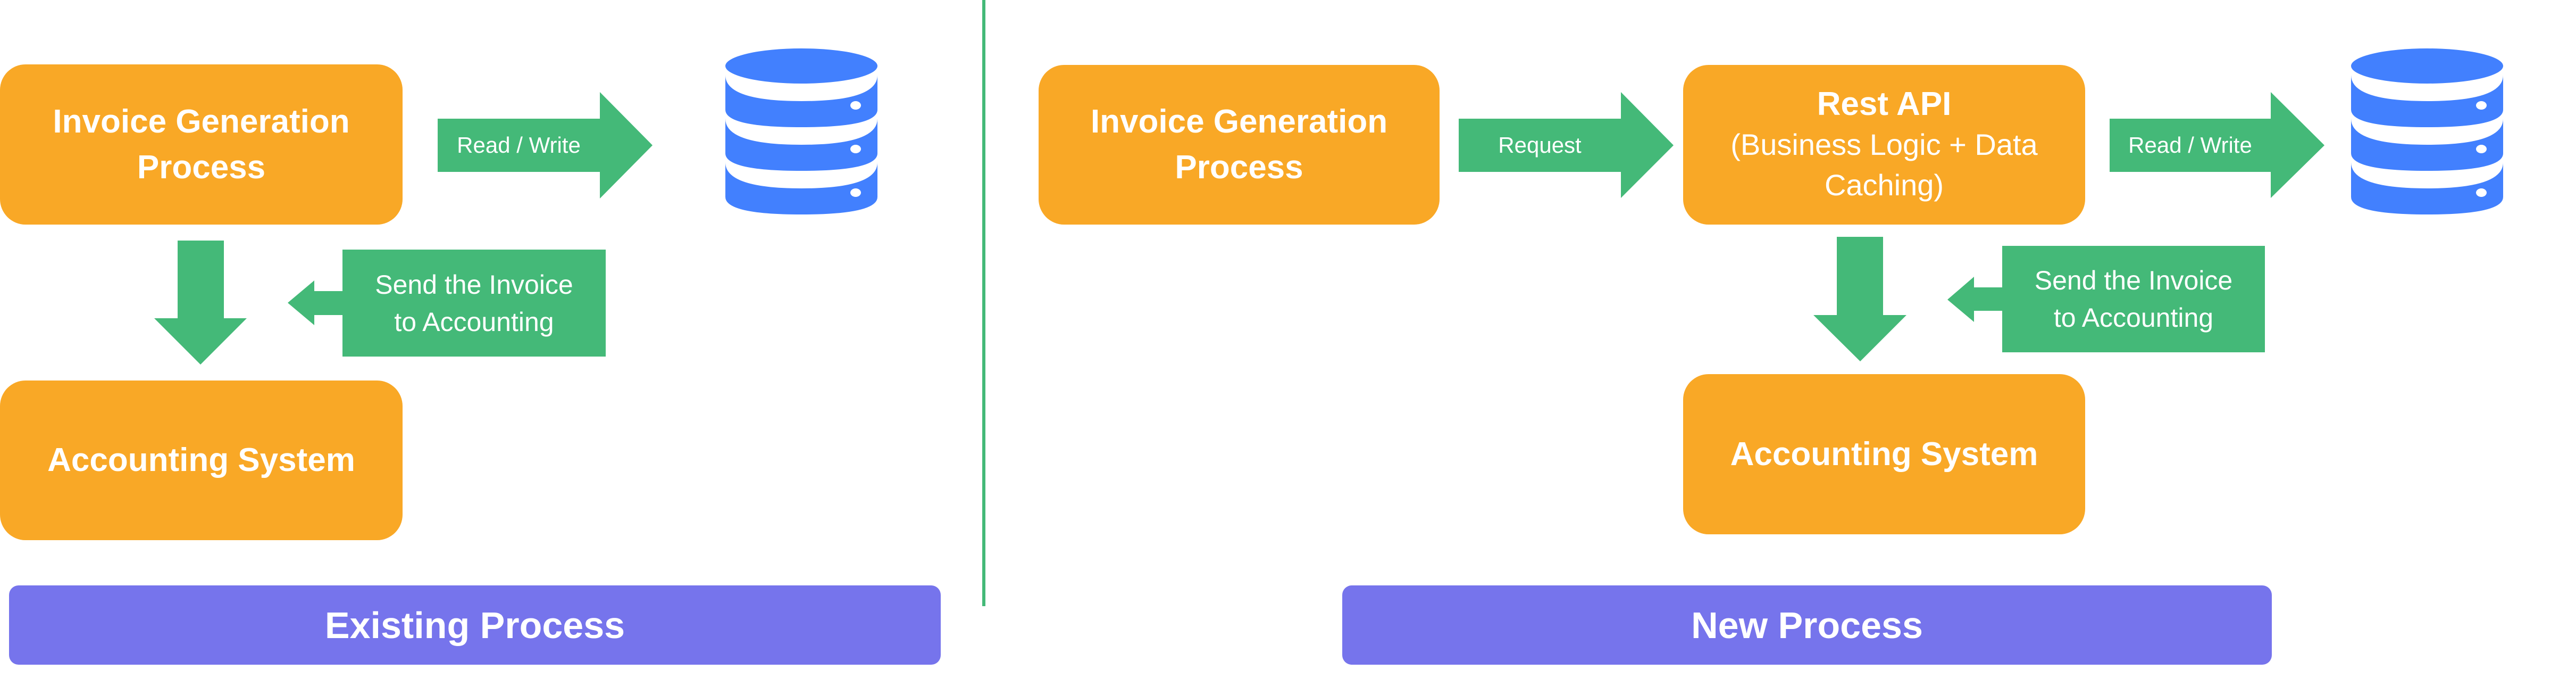 Image resolution: width=2576 pixels, height=678 pixels. What do you see at coordinates (1974, 299) in the screenshot?
I see `new-send-arrow-shape` at bounding box center [1974, 299].